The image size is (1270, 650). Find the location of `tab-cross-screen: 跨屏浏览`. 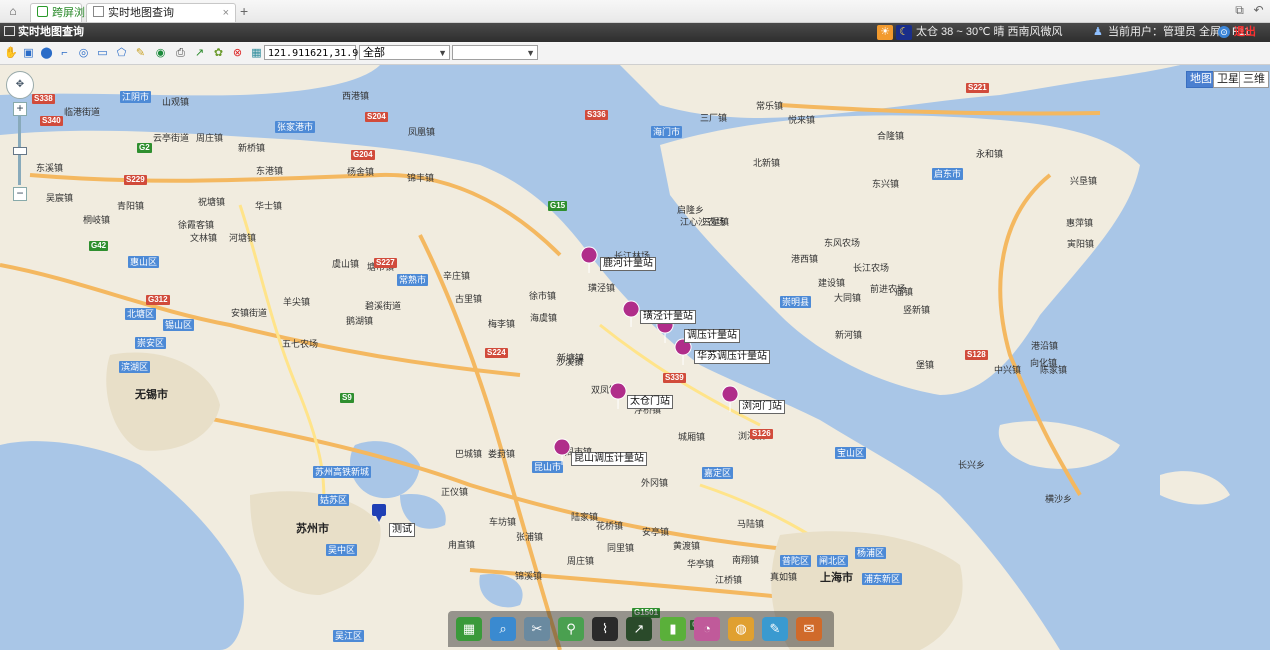

tab-cross-screen: 跨屏浏览 is located at coordinates (63, 12).